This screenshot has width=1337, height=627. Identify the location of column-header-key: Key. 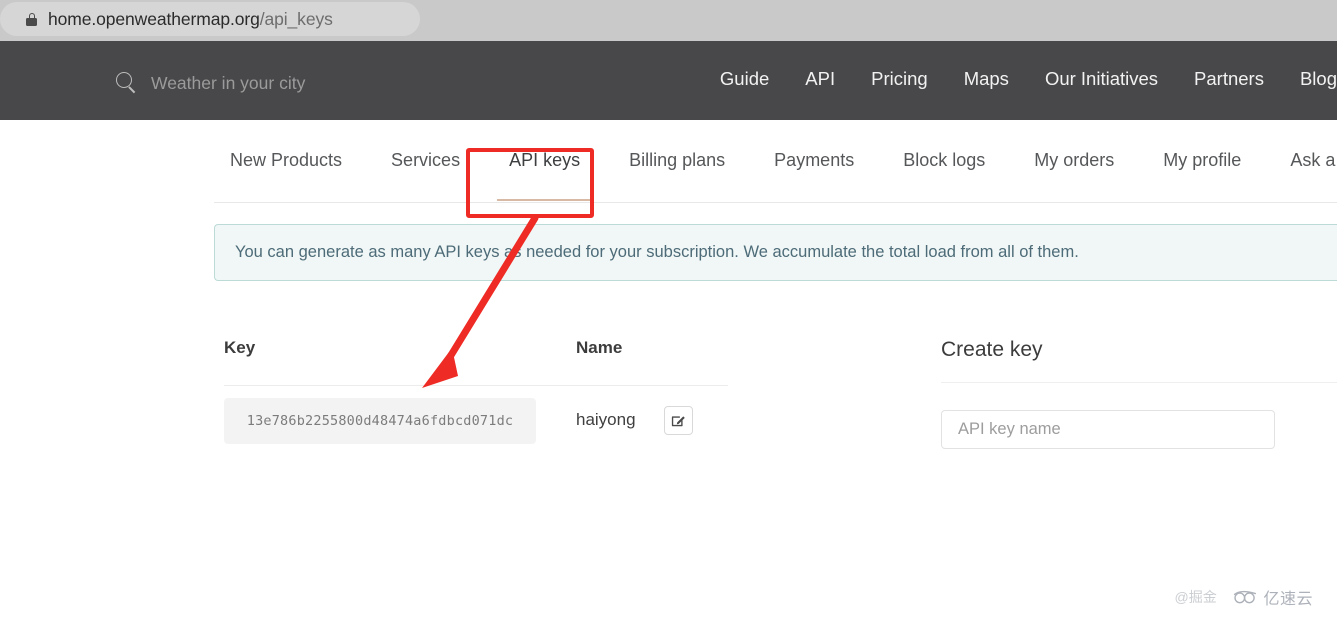
(240, 347).